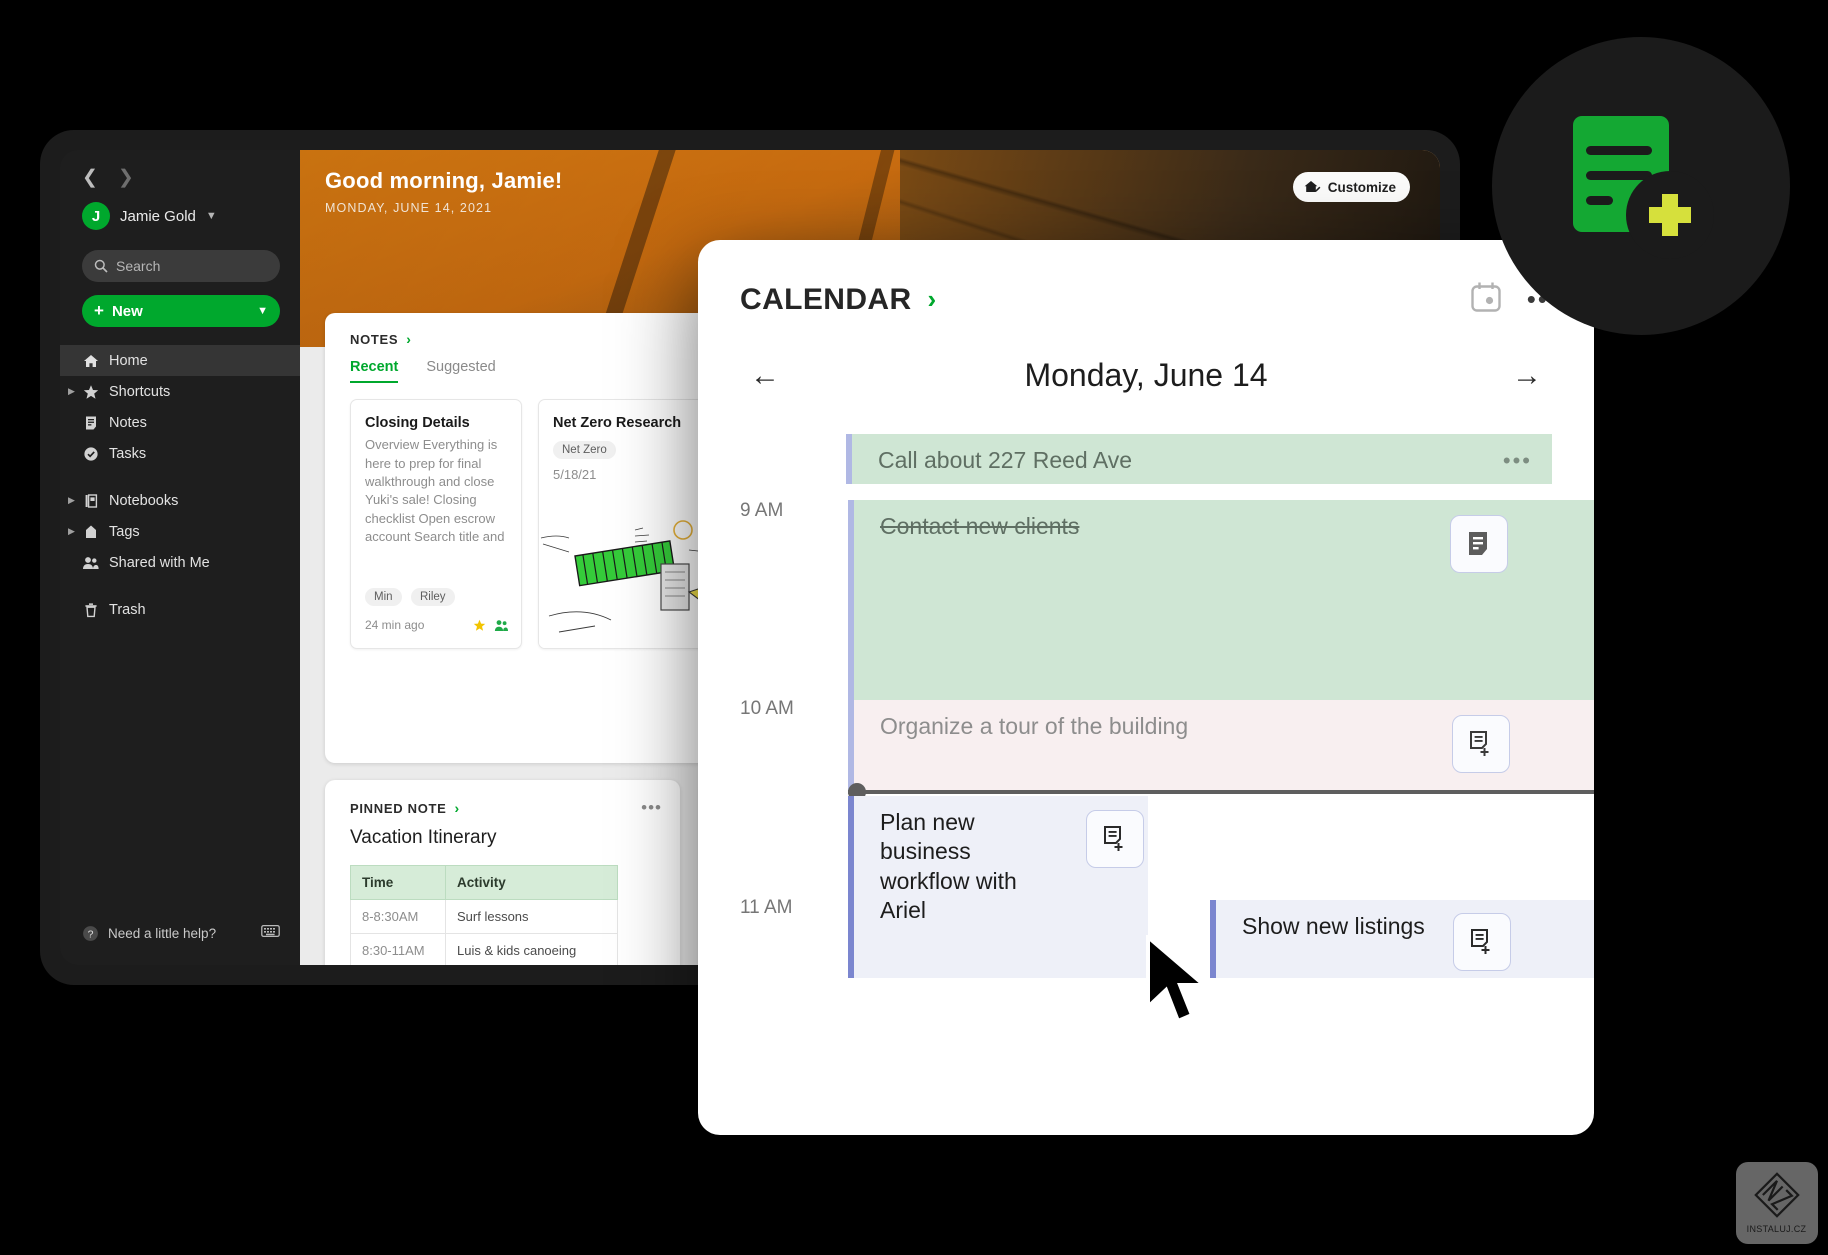 Image resolution: width=1828 pixels, height=1255 pixels. I want to click on check-circle-icon, so click(90, 453).